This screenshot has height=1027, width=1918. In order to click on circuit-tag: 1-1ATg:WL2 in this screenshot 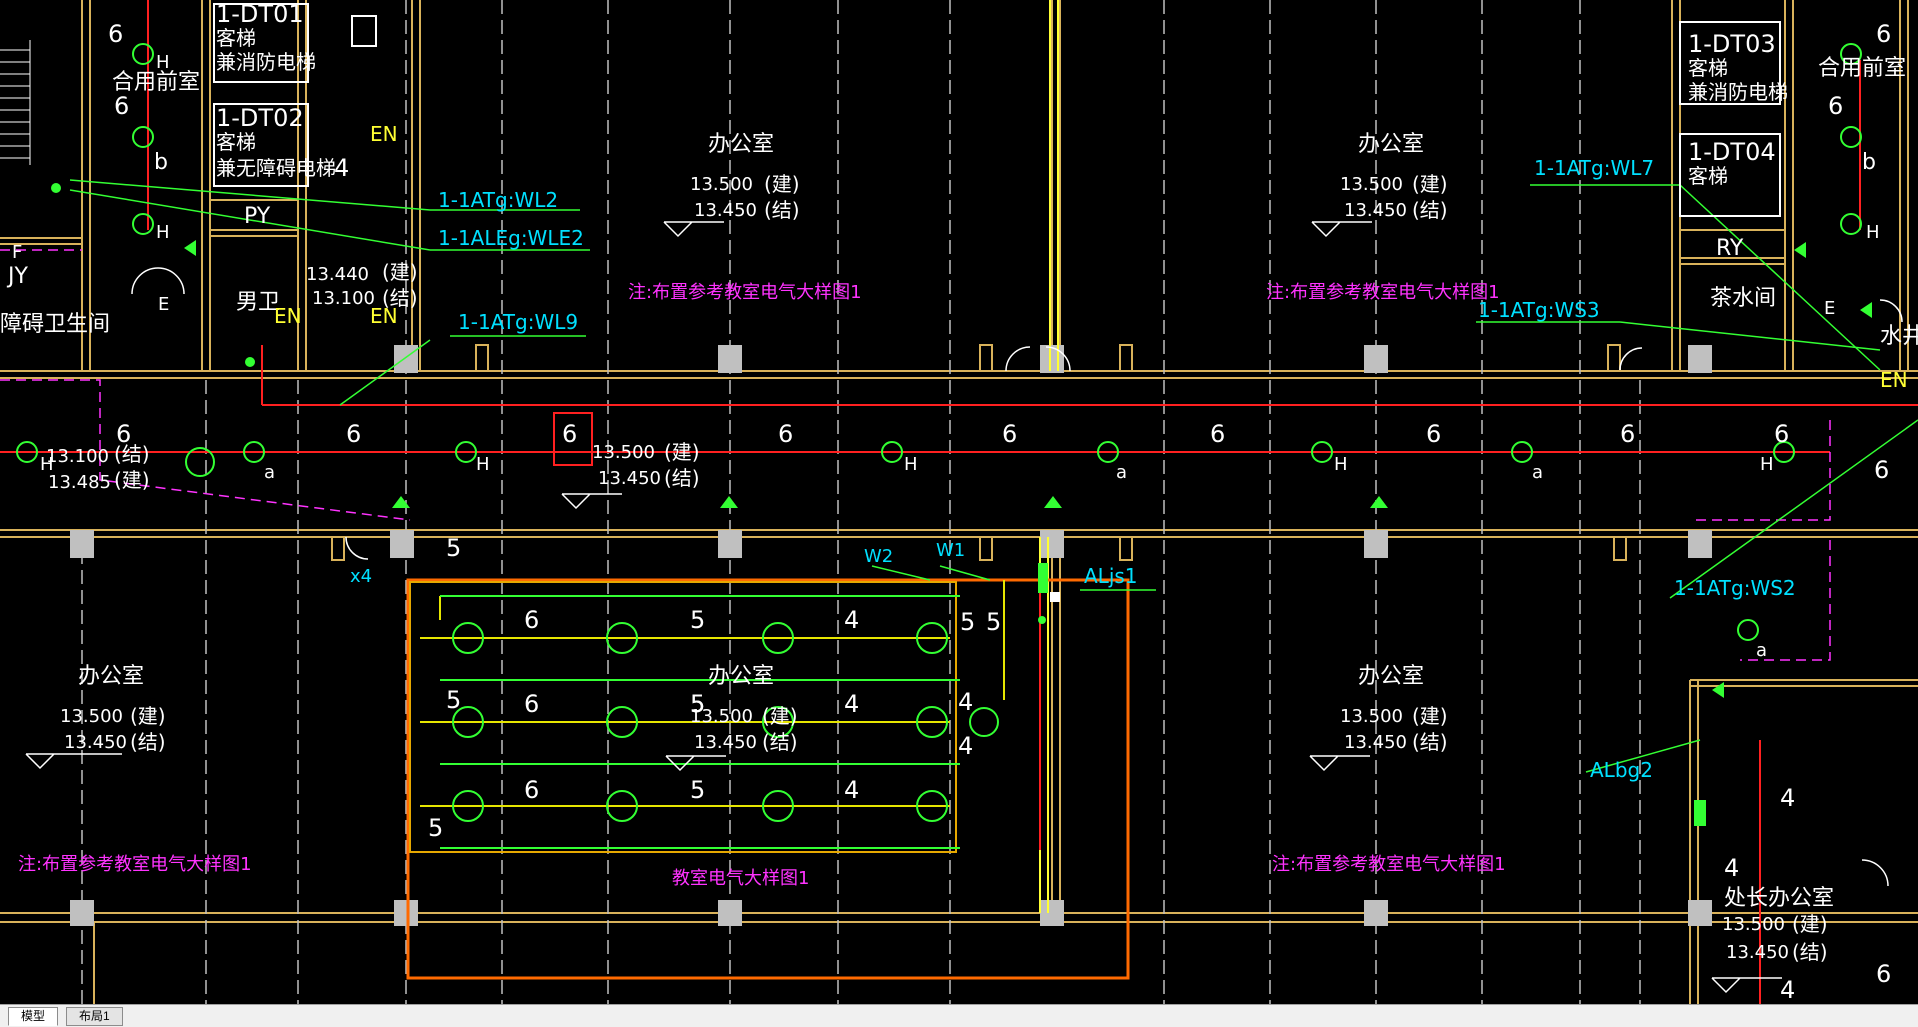, I will do `click(498, 200)`.